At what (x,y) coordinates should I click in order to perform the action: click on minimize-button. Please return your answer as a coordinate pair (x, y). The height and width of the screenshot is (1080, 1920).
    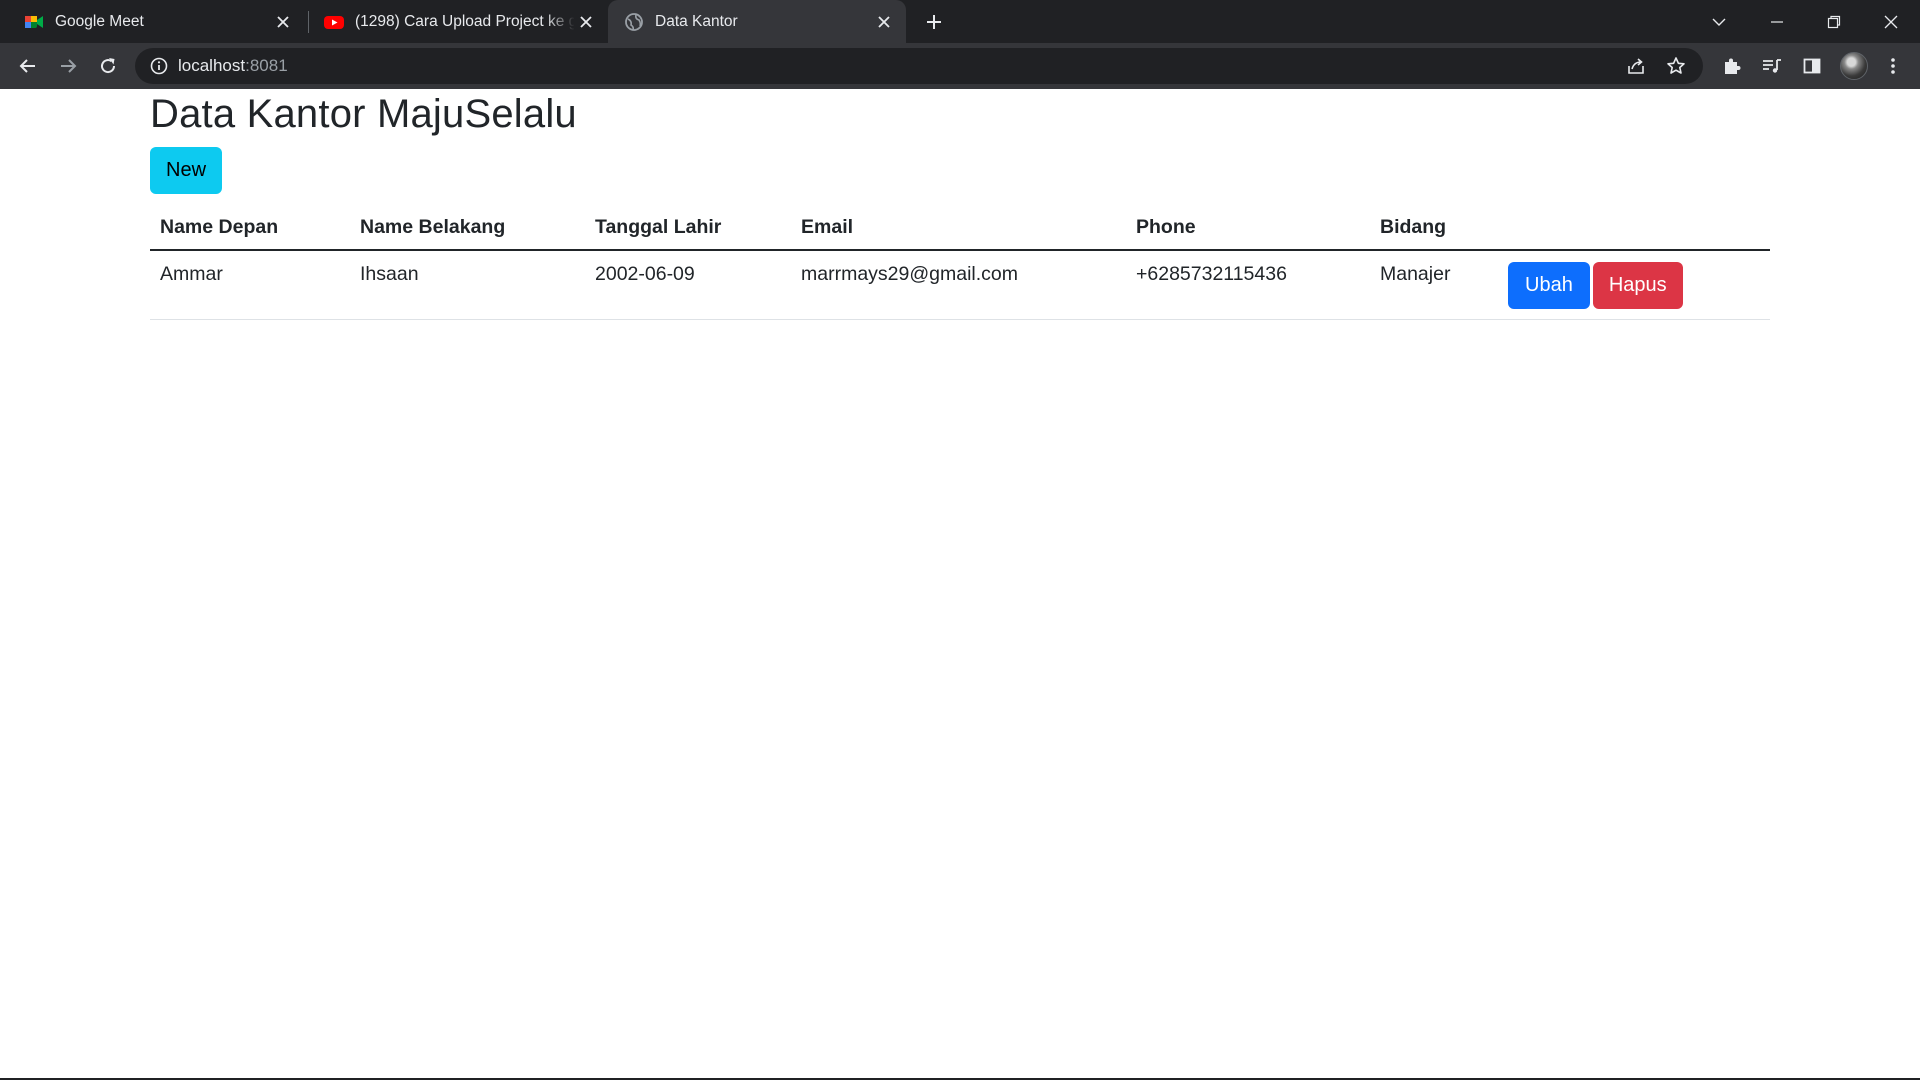
    Looking at the image, I should click on (1776, 21).